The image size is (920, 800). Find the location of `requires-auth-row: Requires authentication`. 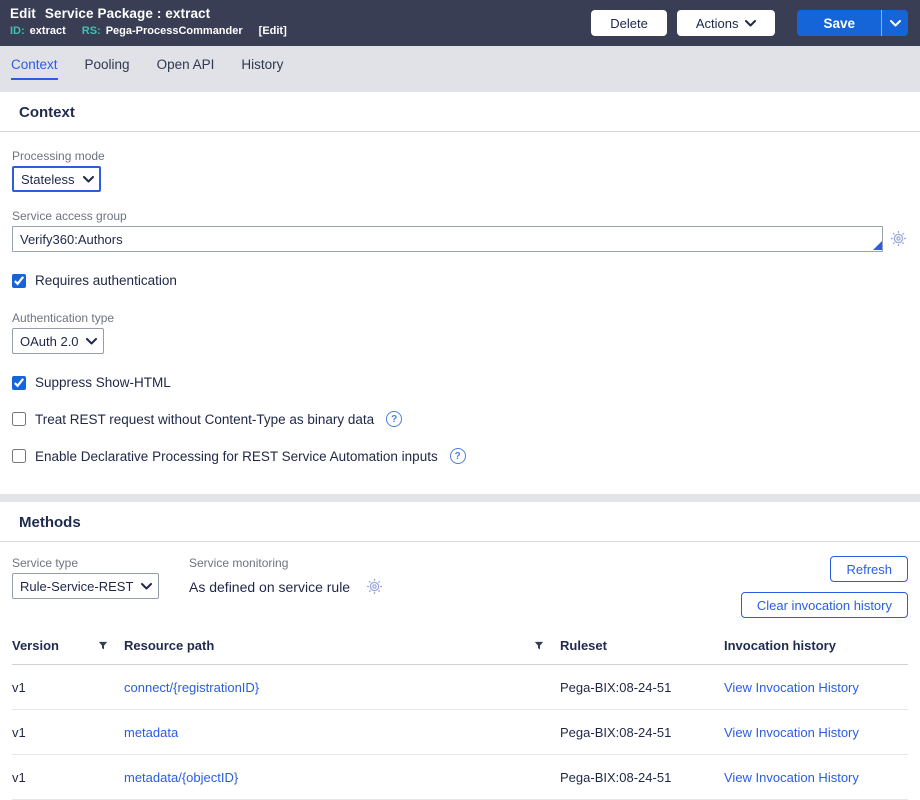

requires-auth-row: Requires authentication is located at coordinates (460, 280).